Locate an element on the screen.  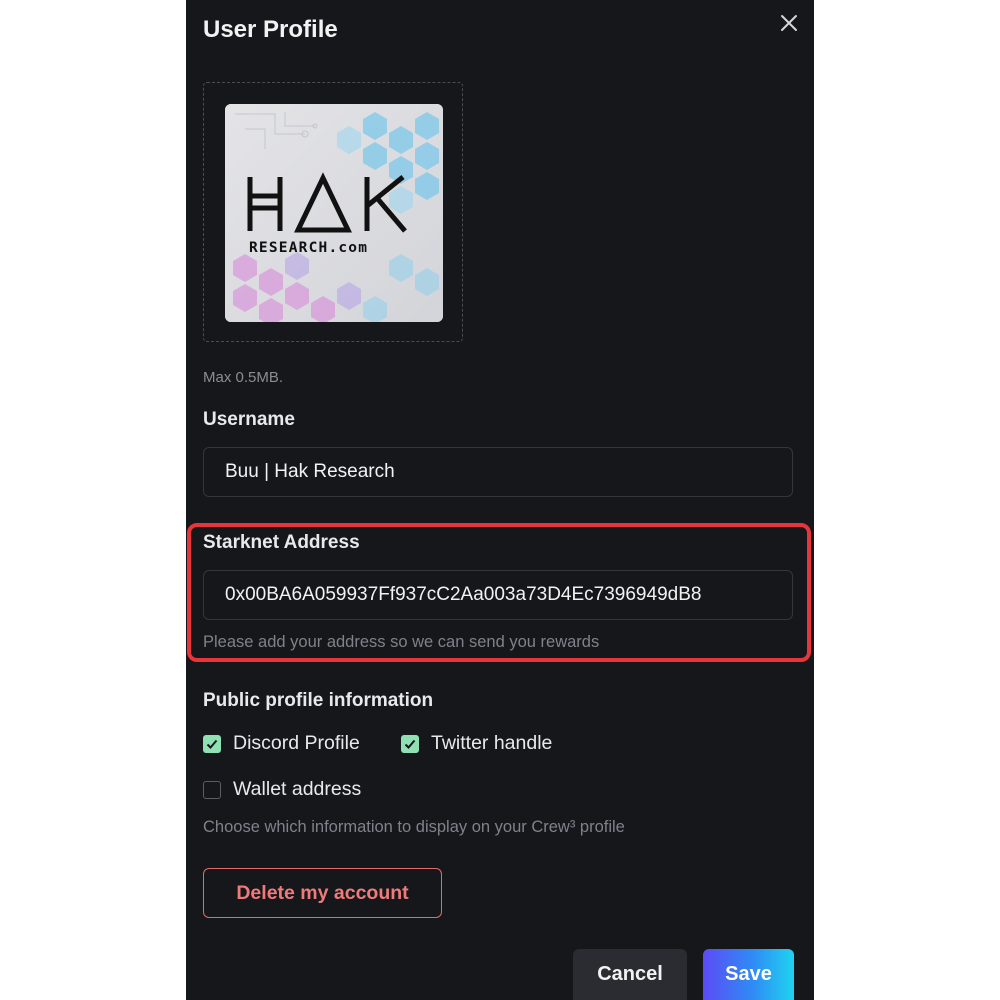
starknet-address-label: Starknet Address is located at coordinates (281, 542).